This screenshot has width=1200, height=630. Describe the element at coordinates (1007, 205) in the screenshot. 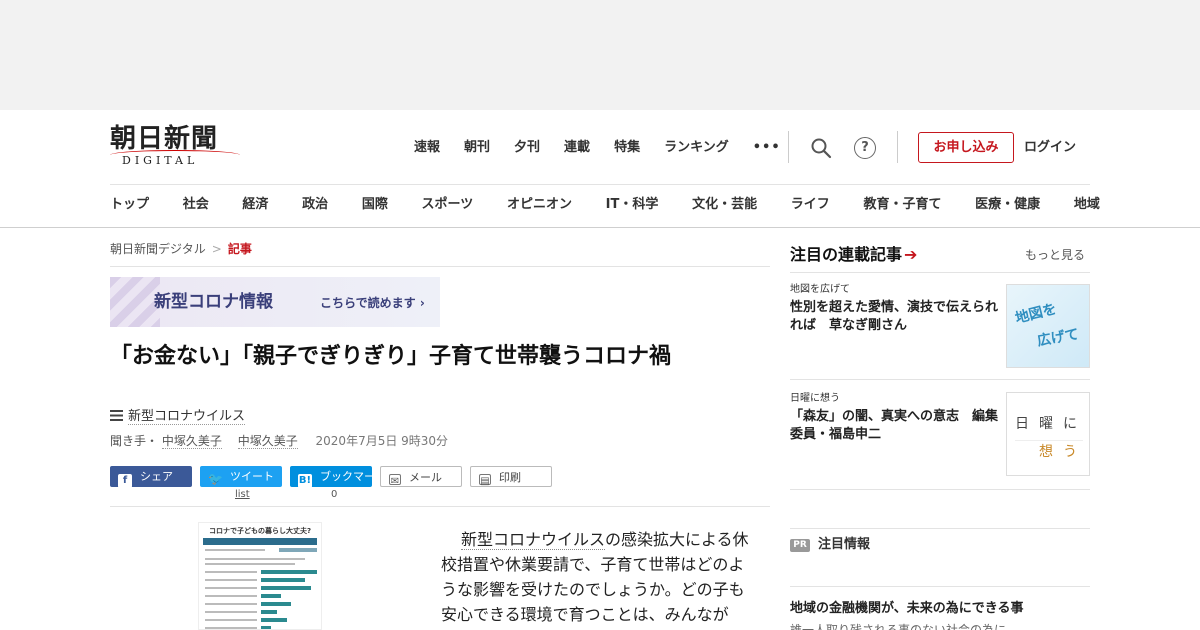

I see `category-nav-item: 医療・健康` at that location.